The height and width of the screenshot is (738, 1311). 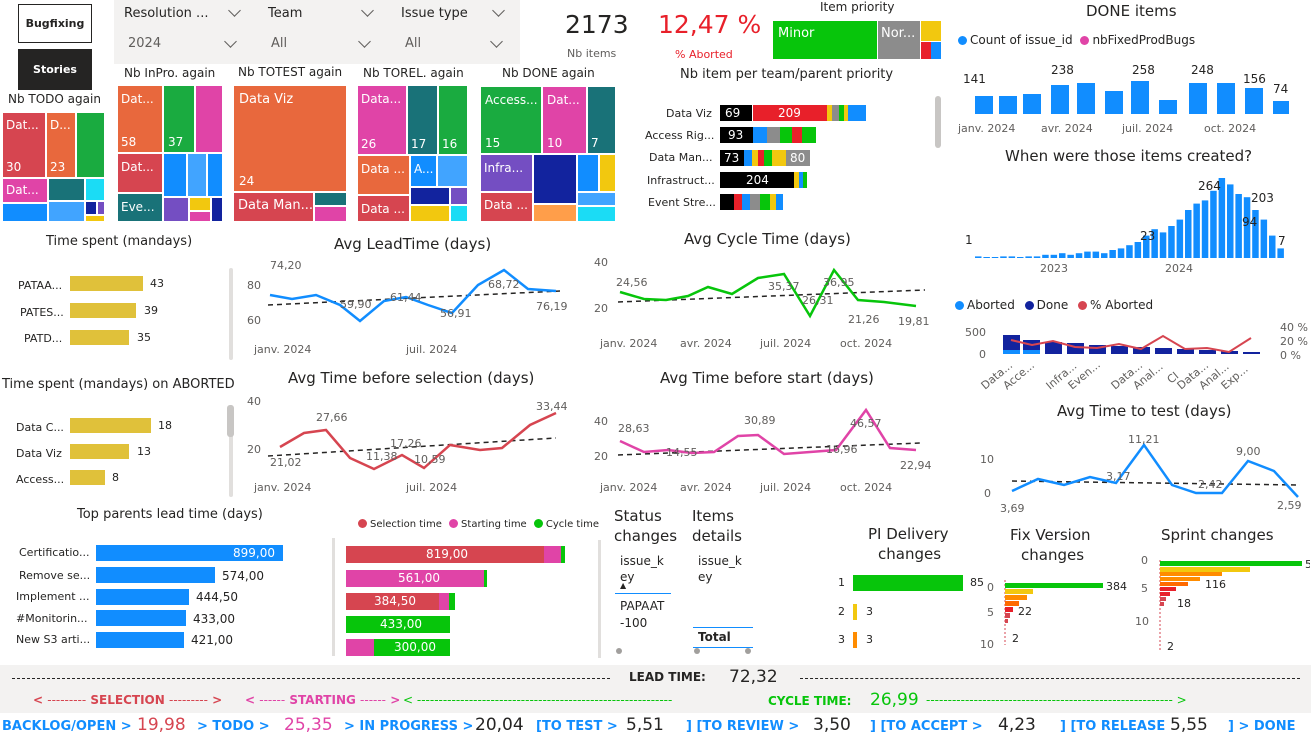 What do you see at coordinates (736, 135) in the screenshot?
I see `priority-segment: 93` at bounding box center [736, 135].